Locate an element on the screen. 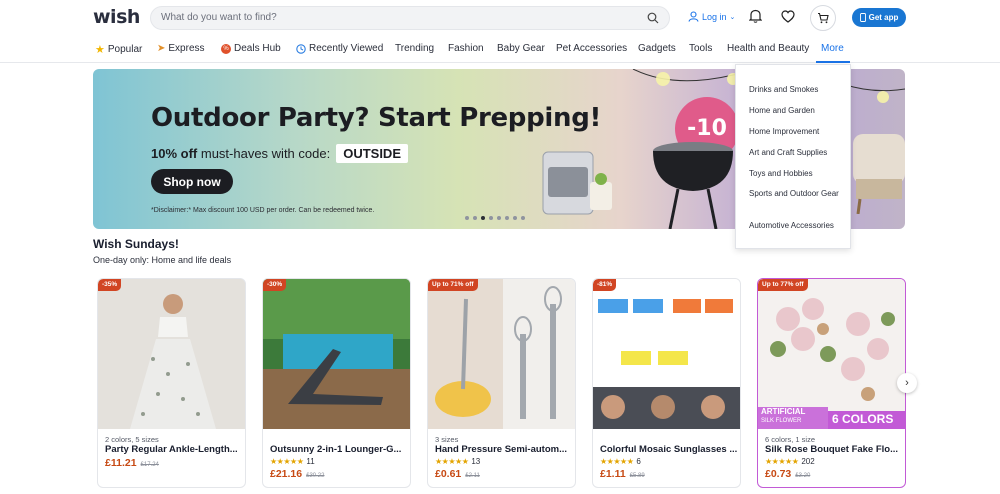 This screenshot has height=494, width=1000. original-price: £30.22 is located at coordinates (315, 476).